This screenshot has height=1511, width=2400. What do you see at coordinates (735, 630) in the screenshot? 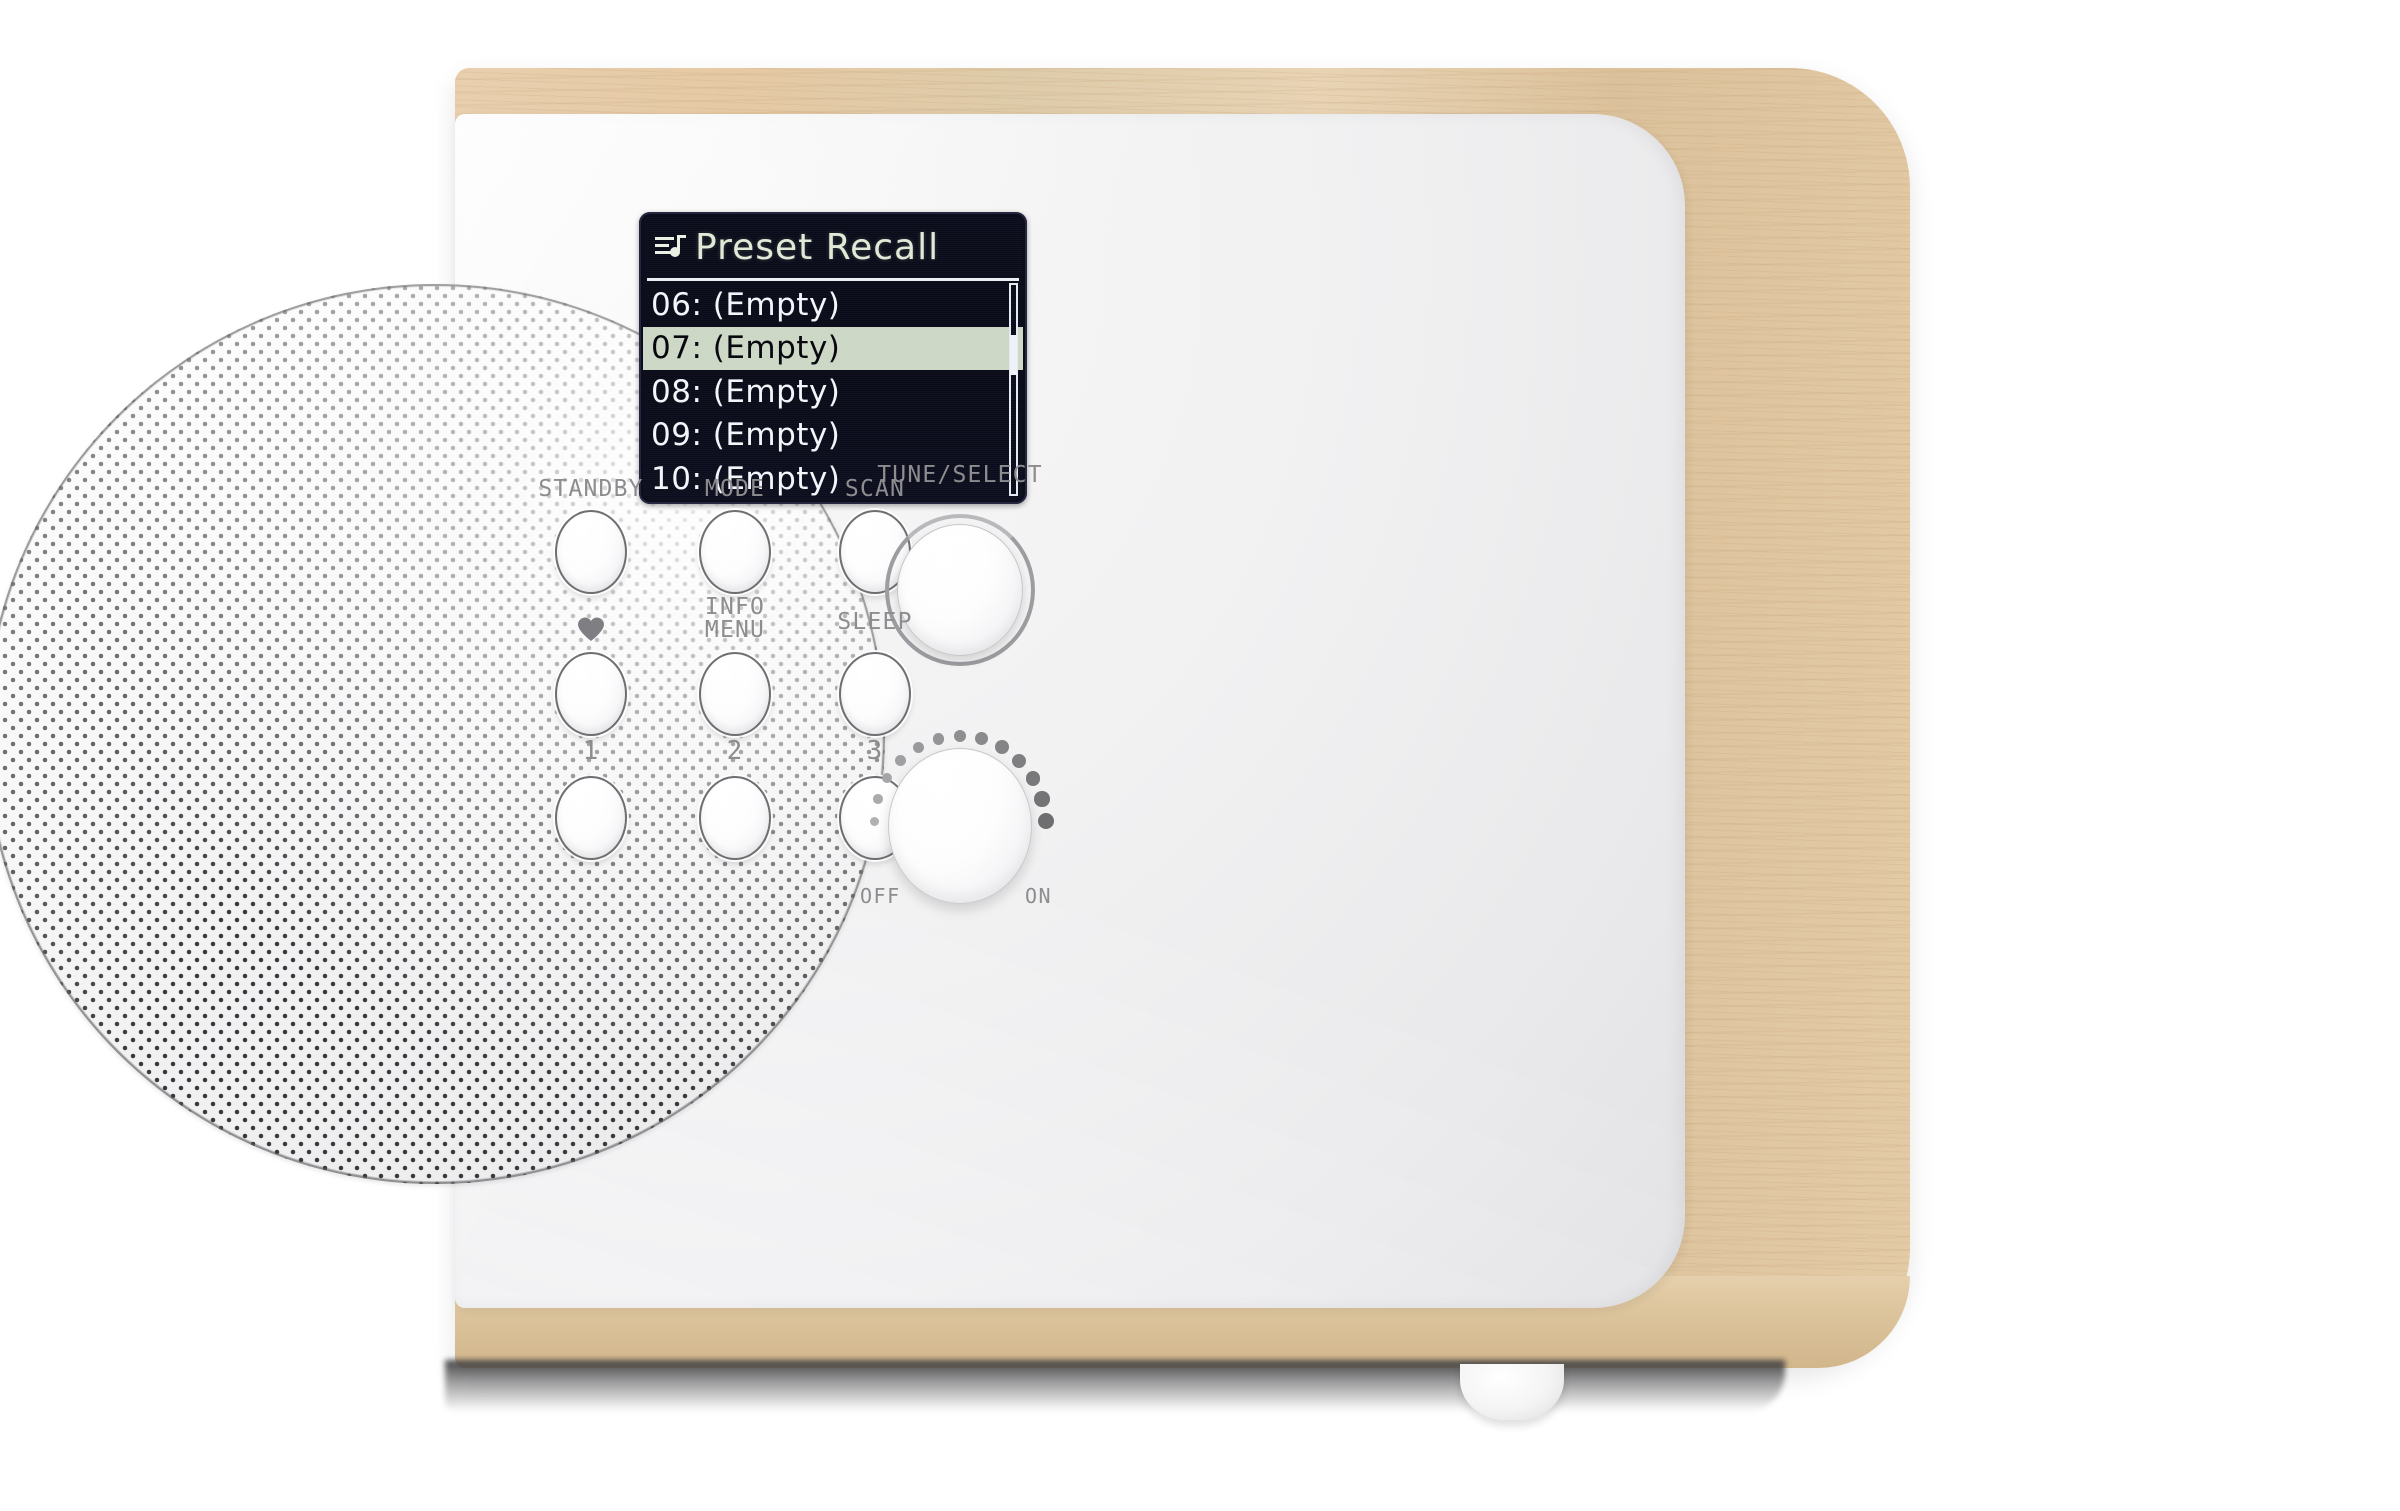
I see `info-label-line-2: MENU` at bounding box center [735, 630].